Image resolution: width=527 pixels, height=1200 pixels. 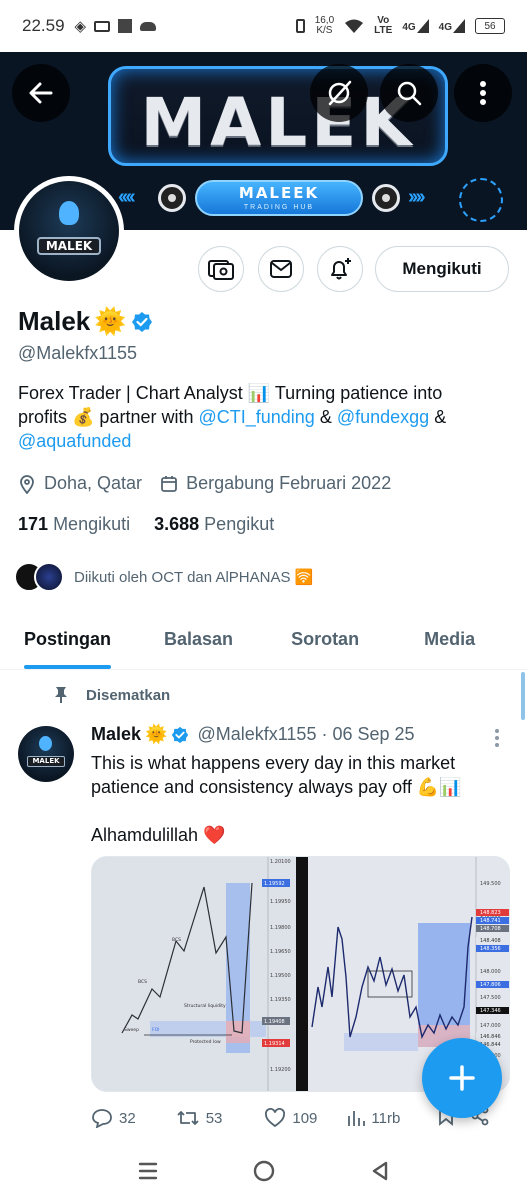 What do you see at coordinates (383, 26) in the screenshot?
I see `volte-indicator: Vo LTE` at bounding box center [383, 26].